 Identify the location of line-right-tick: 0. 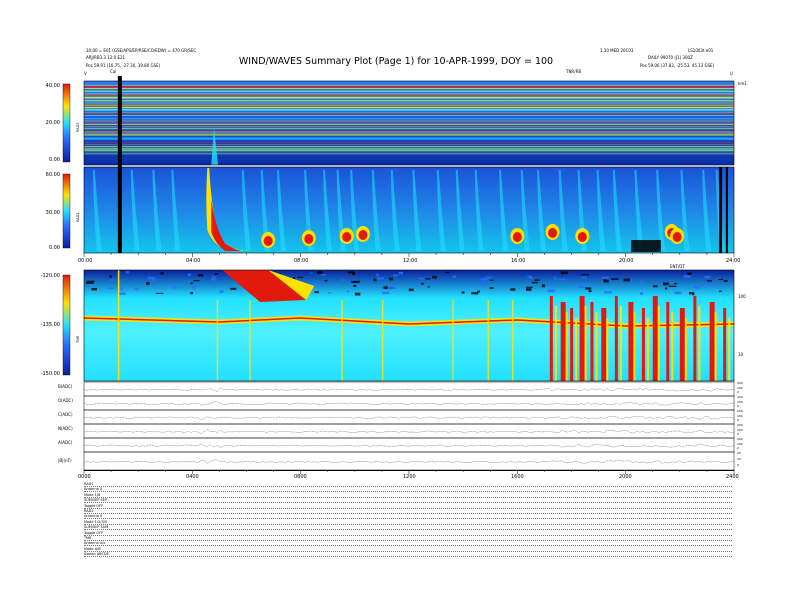
(738, 465).